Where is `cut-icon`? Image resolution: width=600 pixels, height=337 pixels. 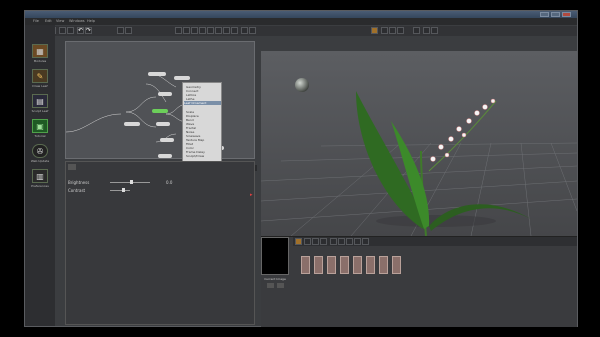
cut-icon is located at coordinates (62, 30).